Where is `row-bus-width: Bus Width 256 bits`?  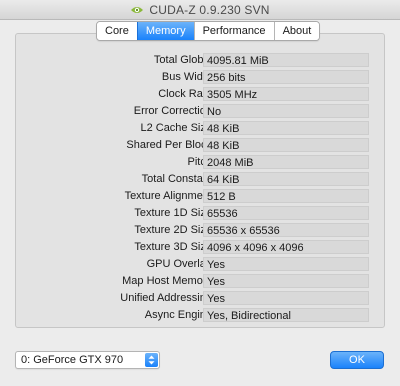
row-bus-width: Bus Width 256 bits is located at coordinates (201, 77).